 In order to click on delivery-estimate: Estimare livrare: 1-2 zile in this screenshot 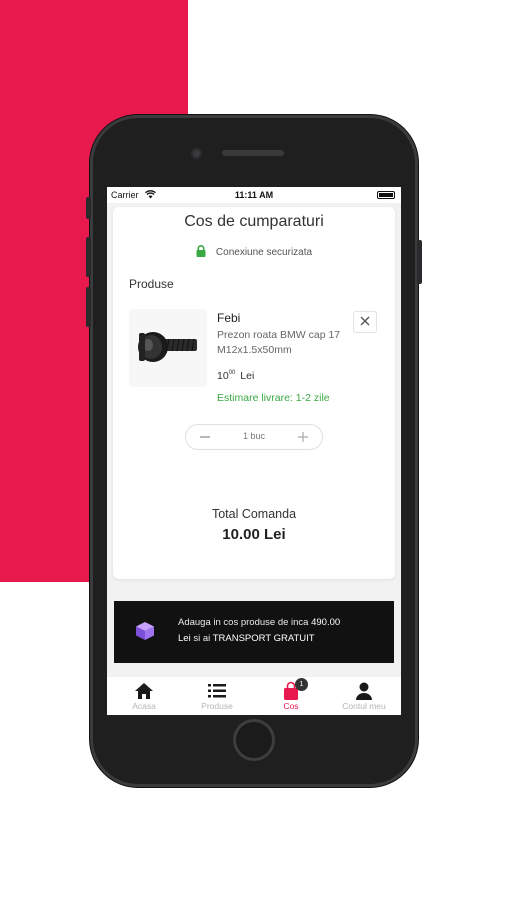, I will do `click(273, 398)`.